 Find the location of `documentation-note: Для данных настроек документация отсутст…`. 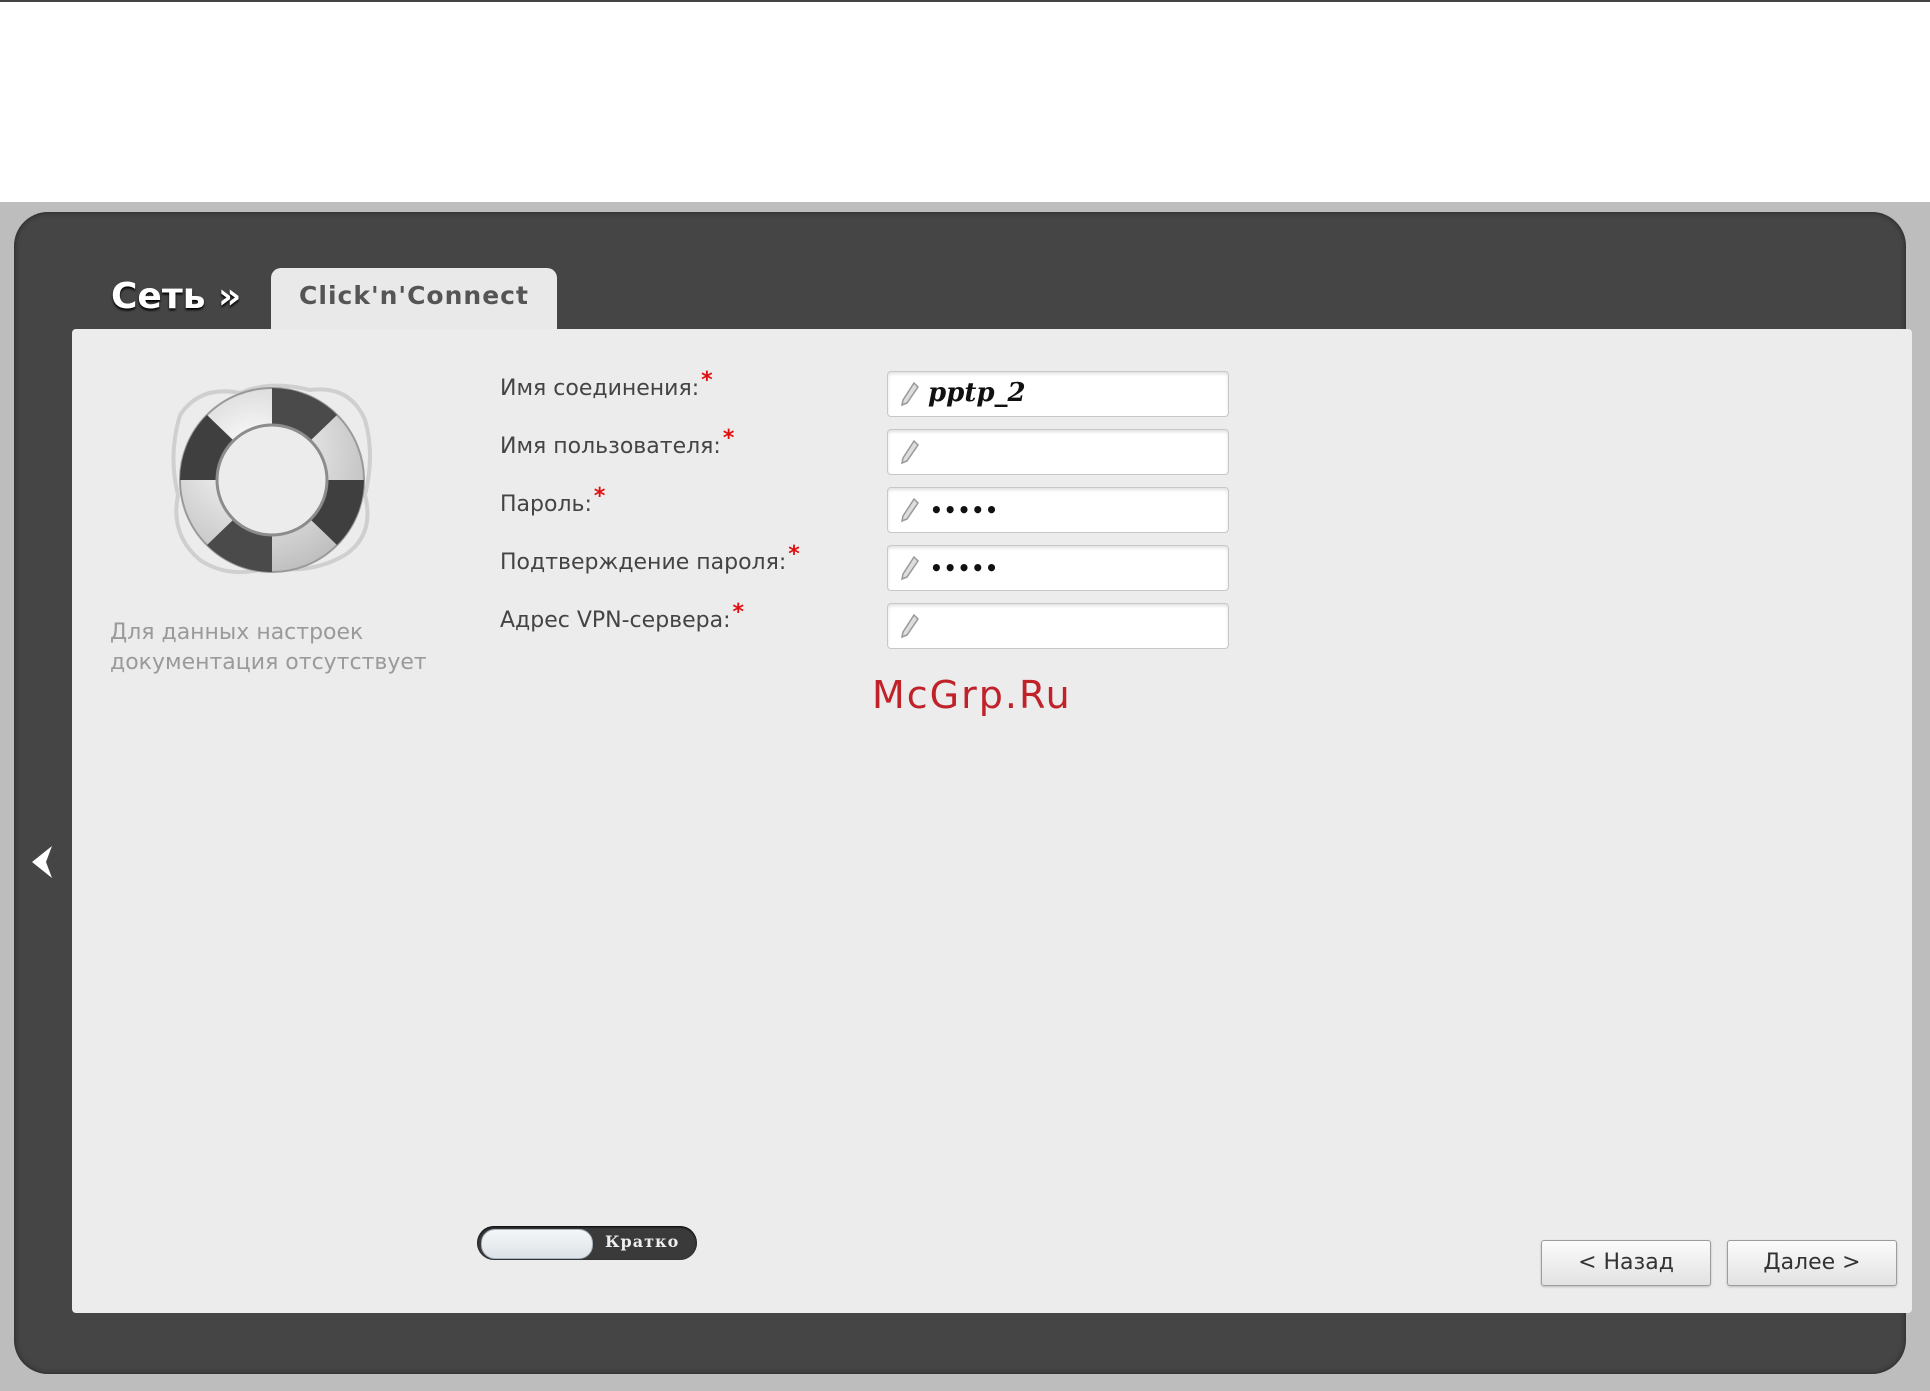

documentation-note: Для данных настроек документация отсутст… is located at coordinates (268, 647).